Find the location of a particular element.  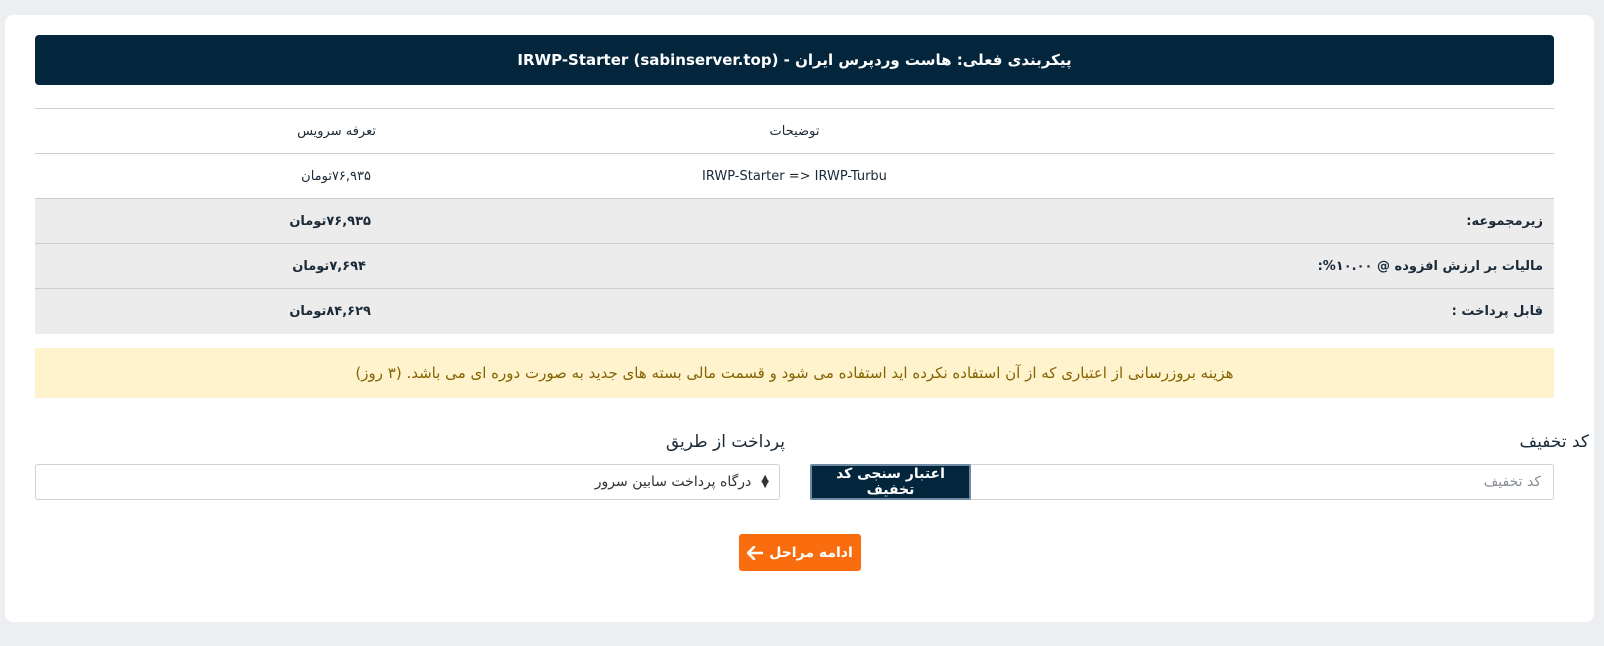

table-header-row: توضیحات تعرفه سرویس is located at coordinates (794, 131).